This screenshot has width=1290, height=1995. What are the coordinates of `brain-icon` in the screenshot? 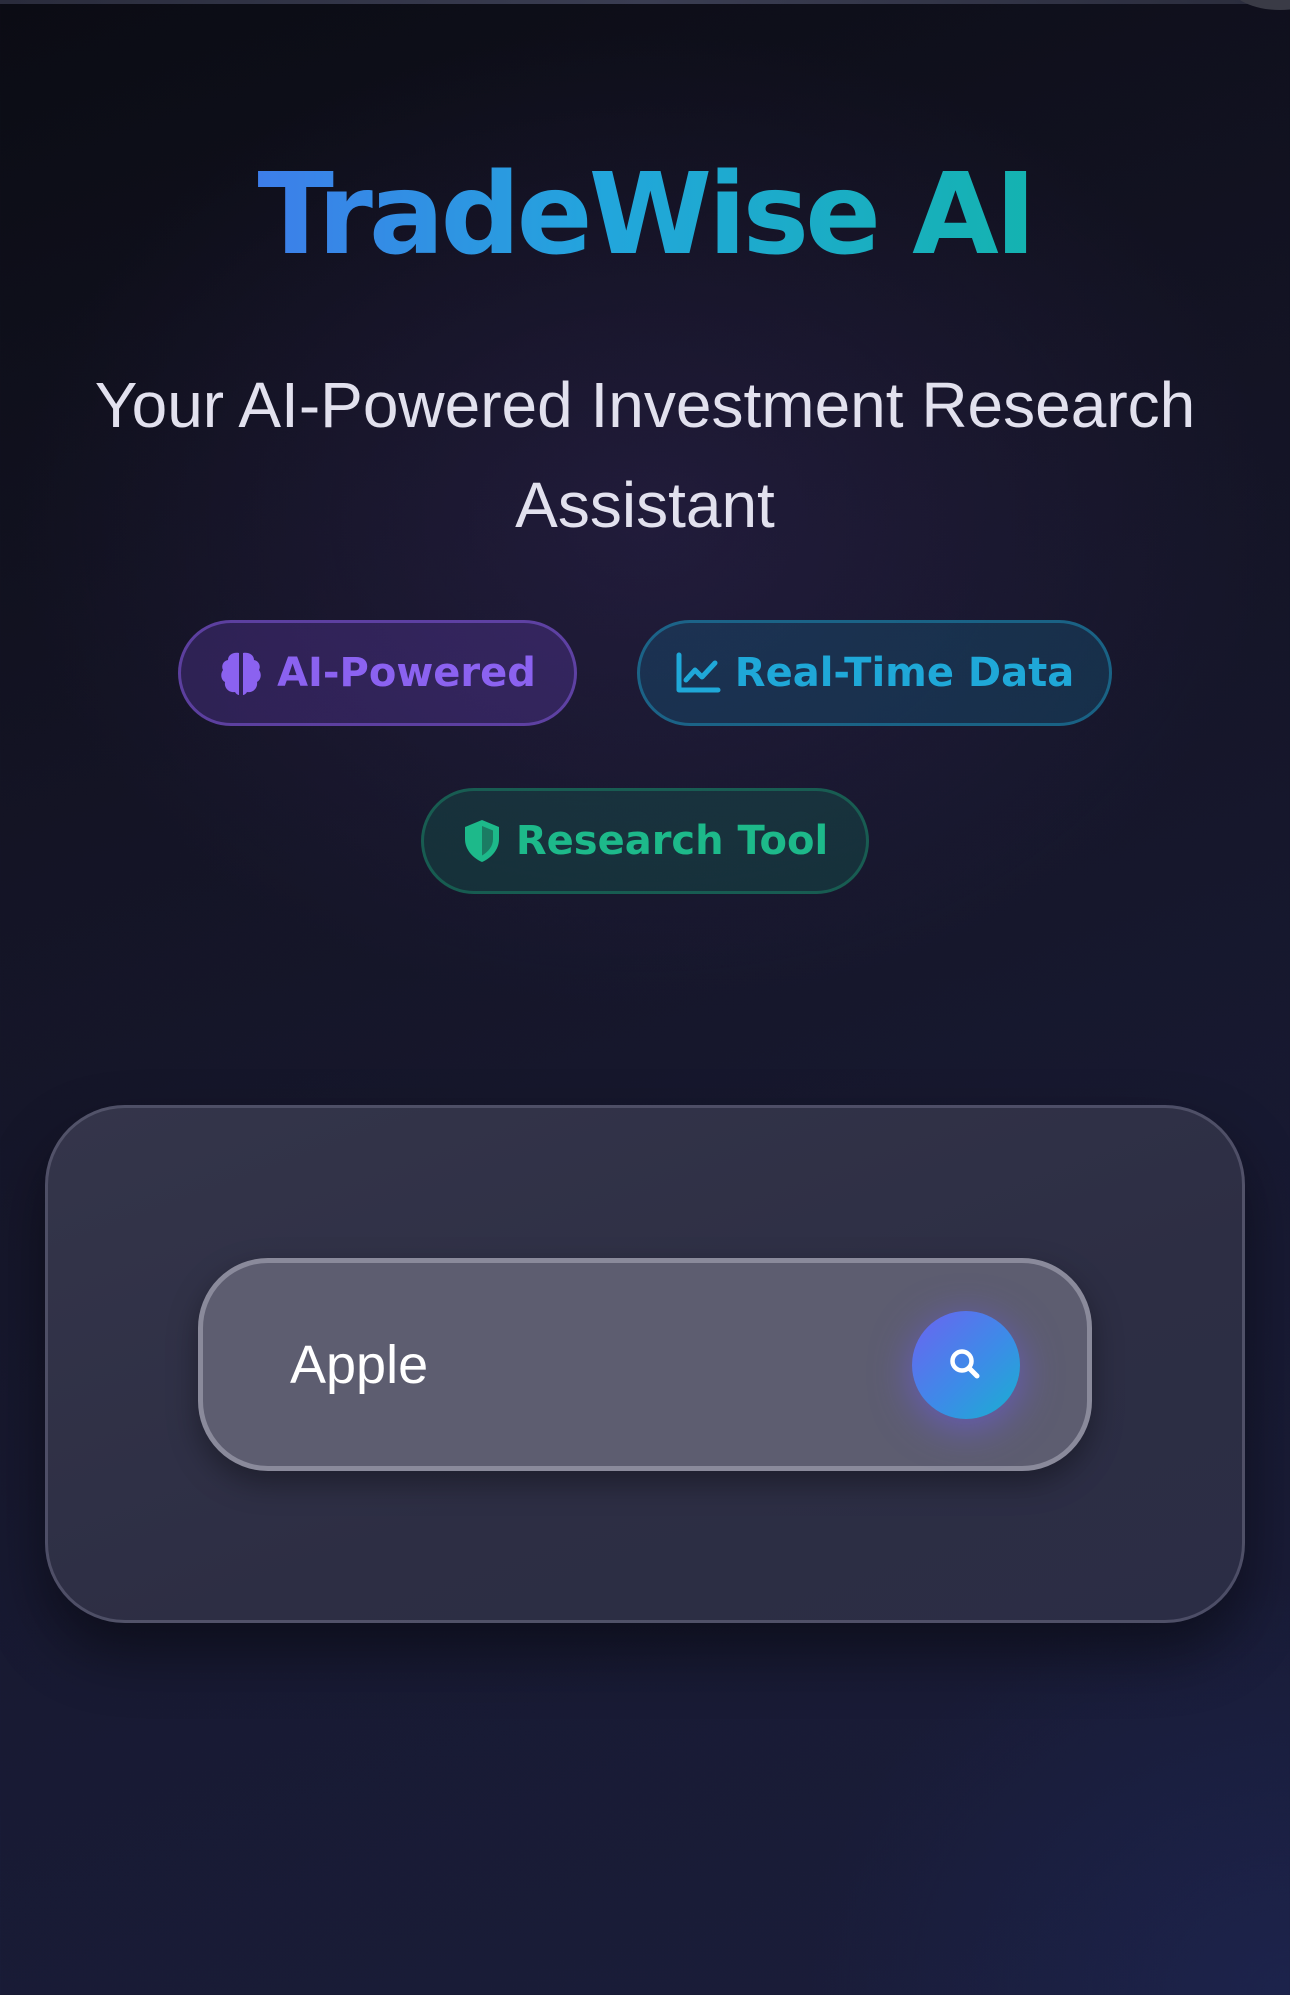 It's located at (241, 673).